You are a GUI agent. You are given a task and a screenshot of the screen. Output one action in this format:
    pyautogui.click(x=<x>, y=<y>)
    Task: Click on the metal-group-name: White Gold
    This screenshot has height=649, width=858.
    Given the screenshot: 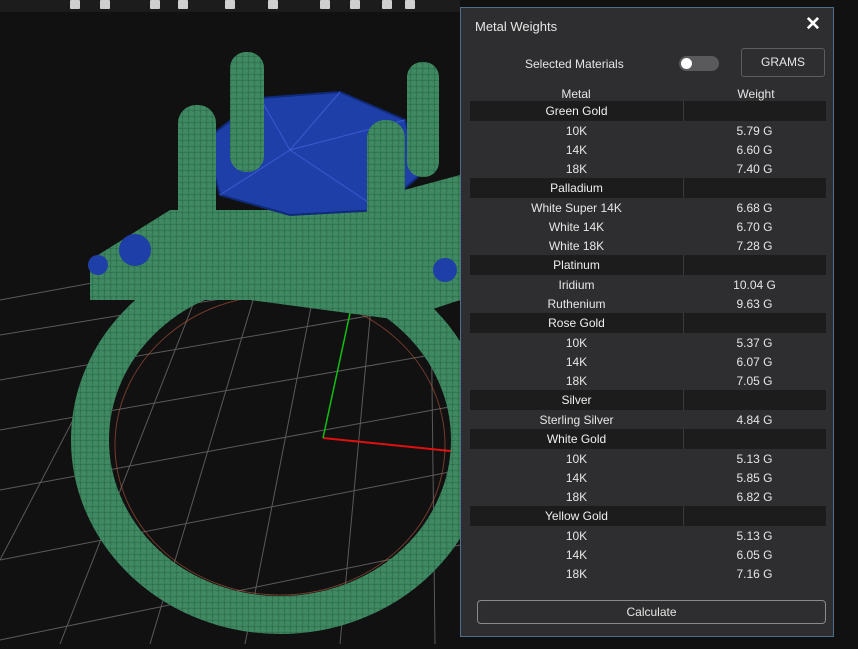 What is the action you would take?
    pyautogui.click(x=576, y=439)
    